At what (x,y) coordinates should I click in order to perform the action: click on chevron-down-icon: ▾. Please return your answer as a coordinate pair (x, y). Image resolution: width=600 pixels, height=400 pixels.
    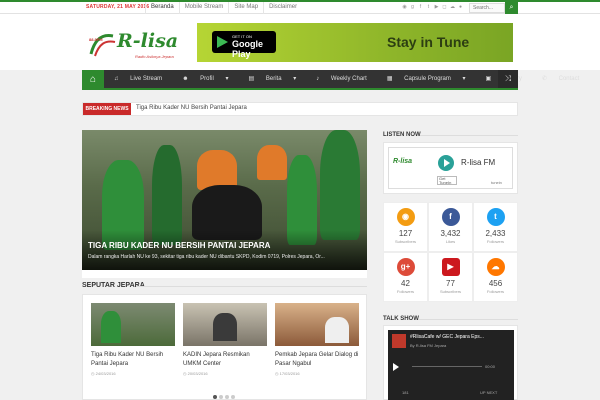
    Looking at the image, I should click on (226, 79).